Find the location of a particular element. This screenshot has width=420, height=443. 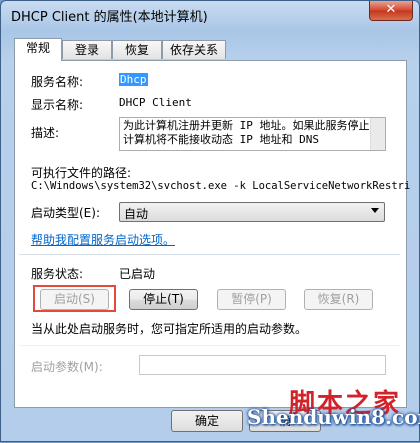

service-name-value: Dhcp is located at coordinates (133, 79).